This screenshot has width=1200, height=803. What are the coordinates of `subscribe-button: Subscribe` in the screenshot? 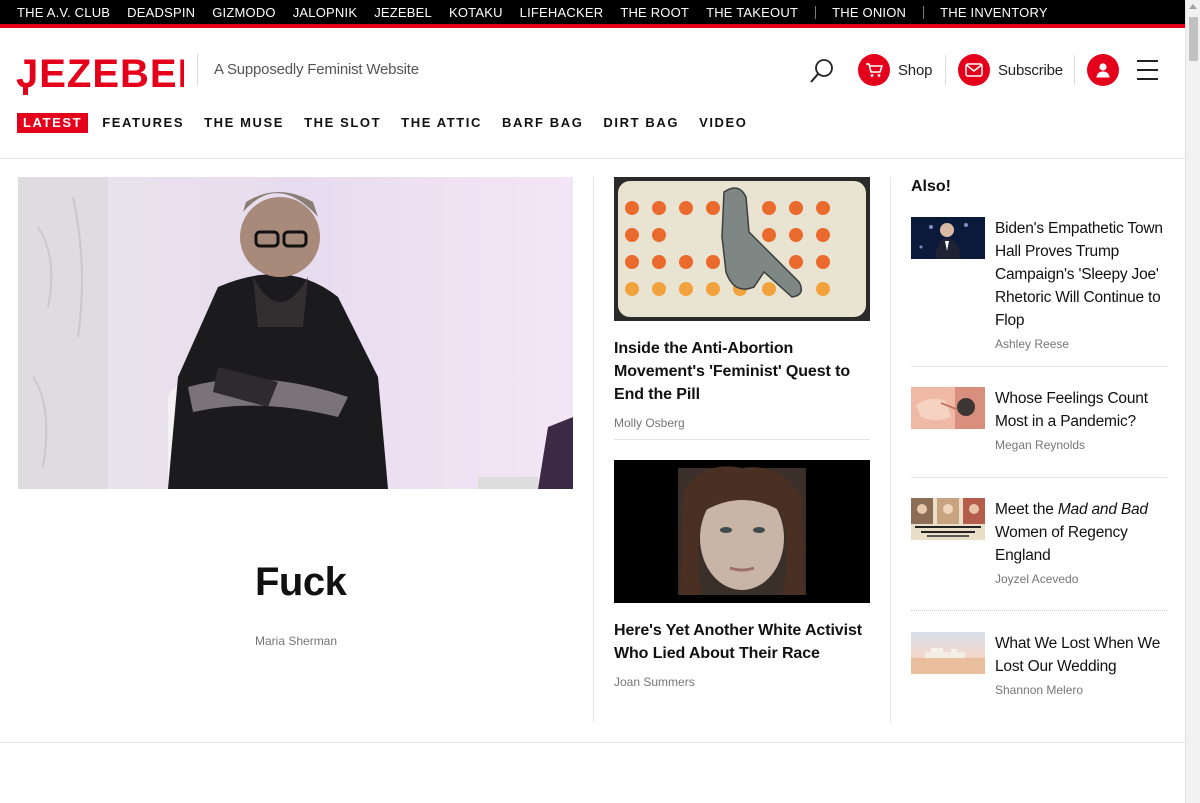 It's located at (1010, 70).